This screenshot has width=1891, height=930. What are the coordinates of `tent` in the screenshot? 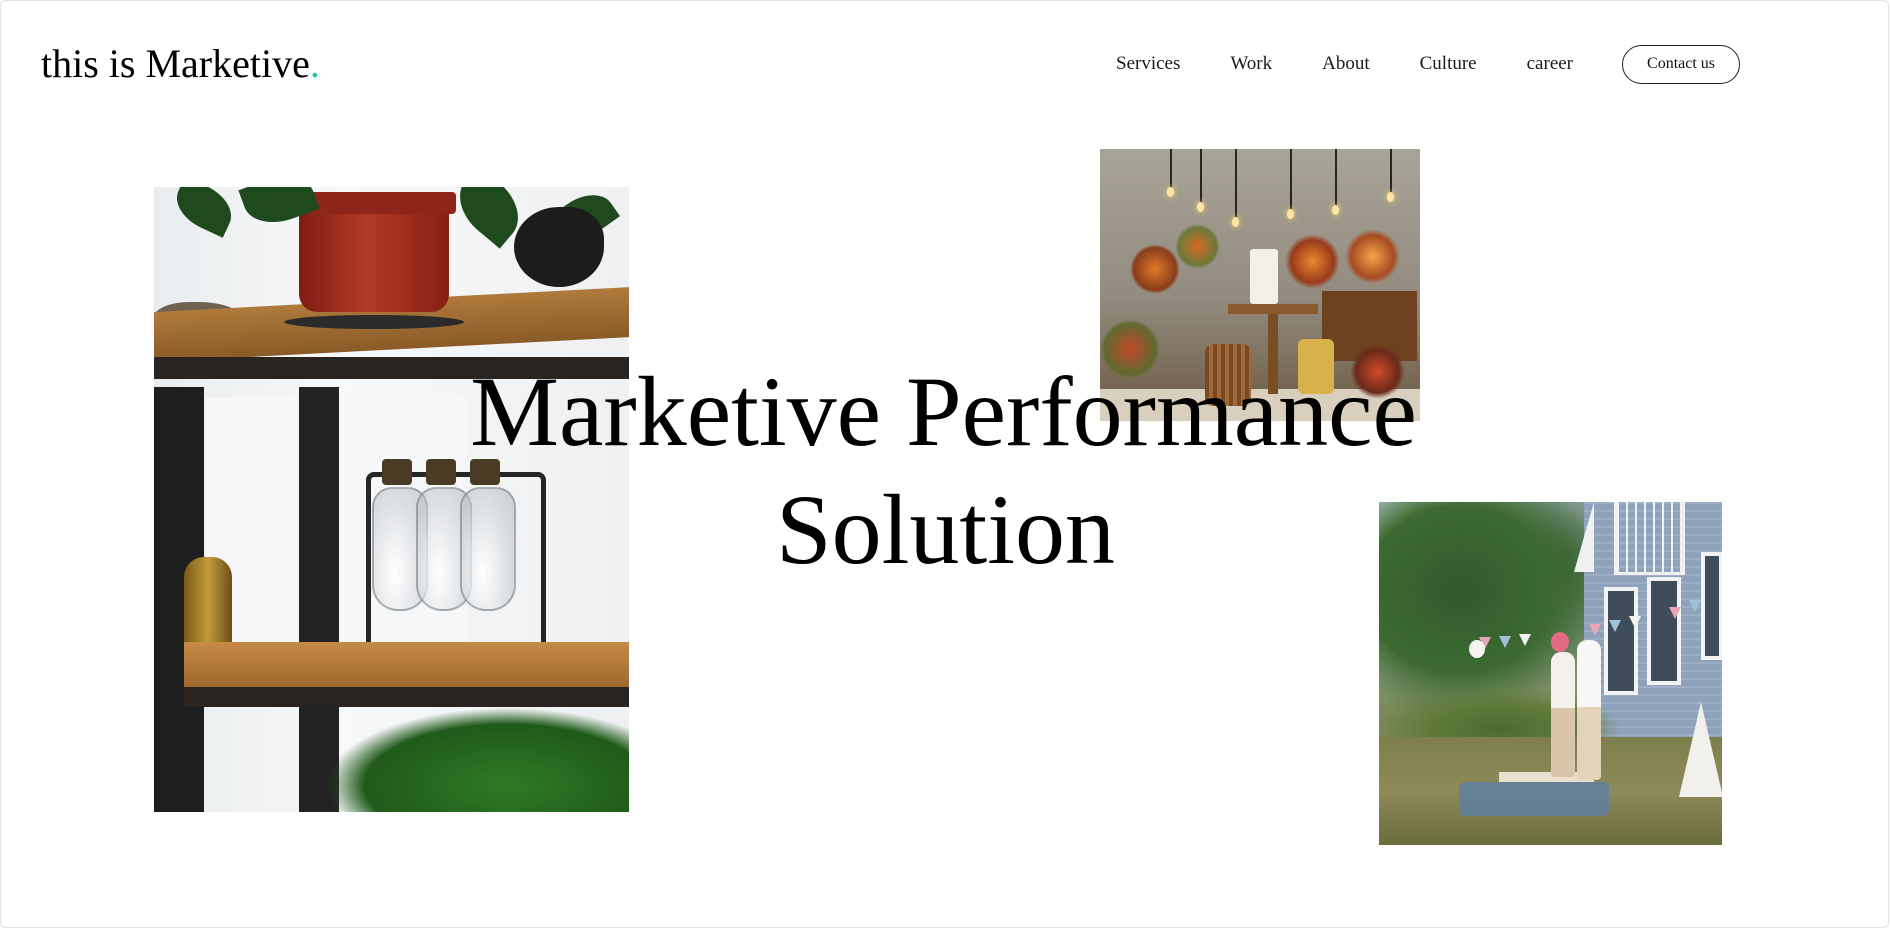 It's located at (1700, 749).